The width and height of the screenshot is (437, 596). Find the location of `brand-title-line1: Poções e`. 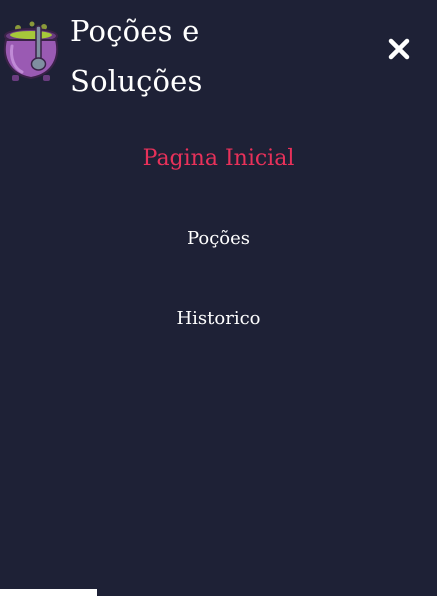

brand-title-line1: Poções e is located at coordinates (135, 31).